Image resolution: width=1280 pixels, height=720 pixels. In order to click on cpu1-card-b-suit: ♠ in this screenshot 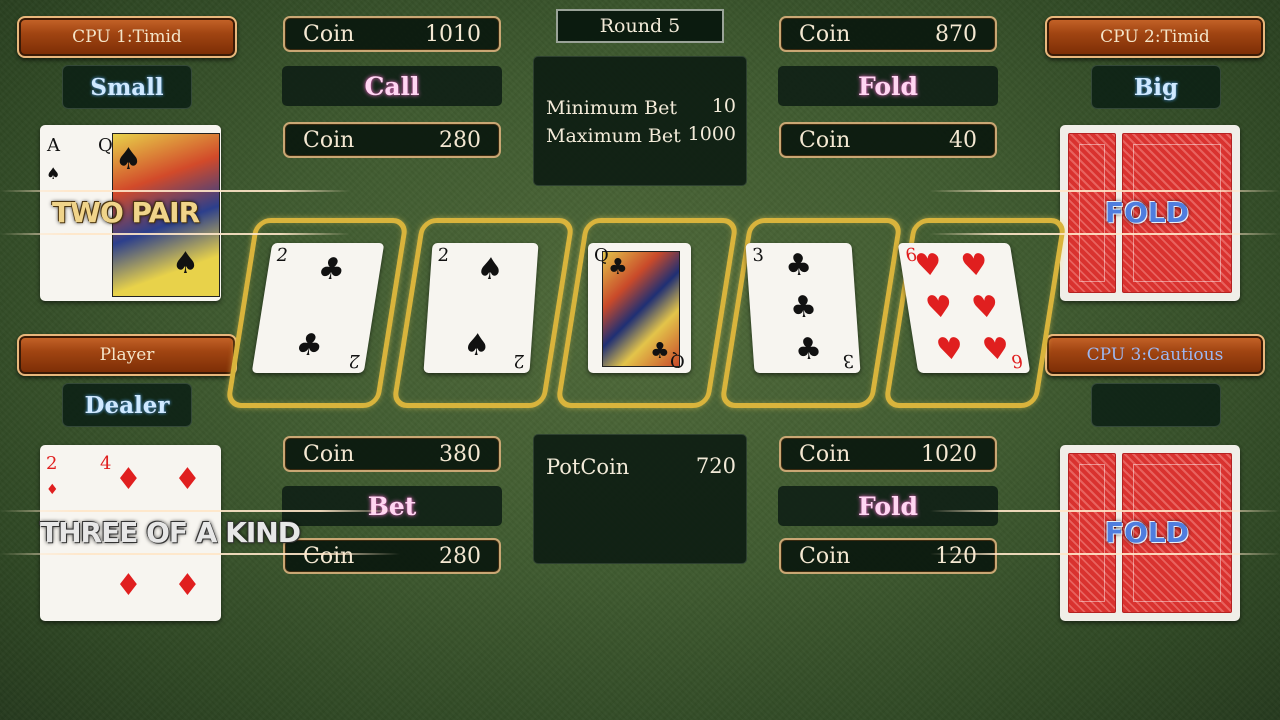, I will do `click(128, 159)`.